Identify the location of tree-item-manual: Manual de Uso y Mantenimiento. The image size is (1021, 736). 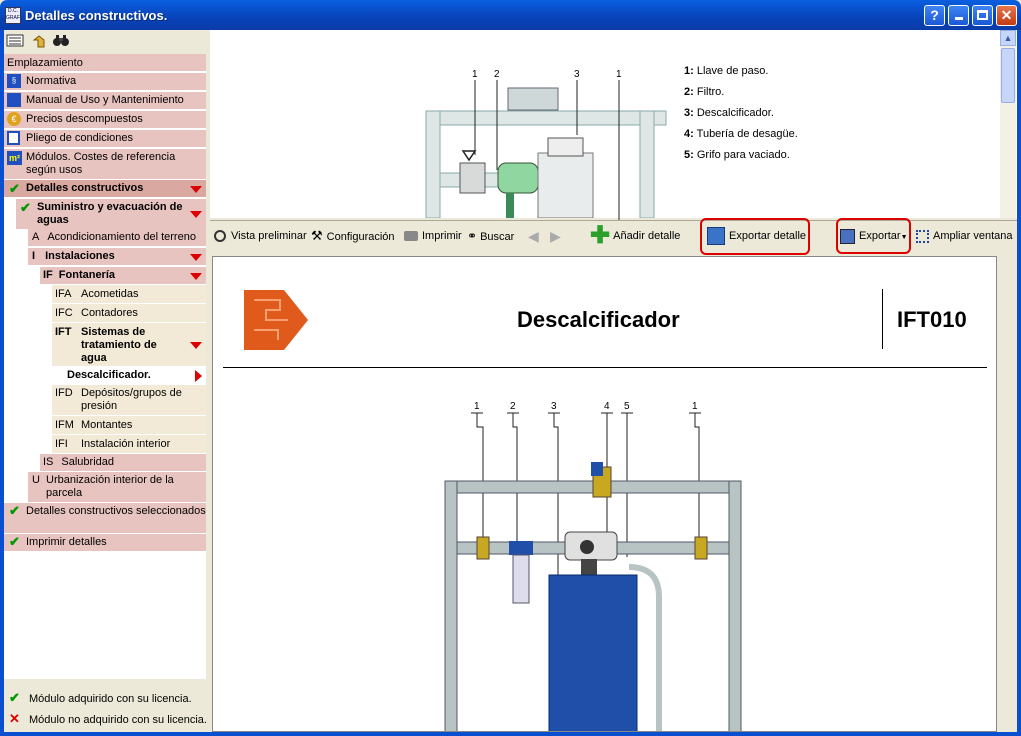
(105, 100).